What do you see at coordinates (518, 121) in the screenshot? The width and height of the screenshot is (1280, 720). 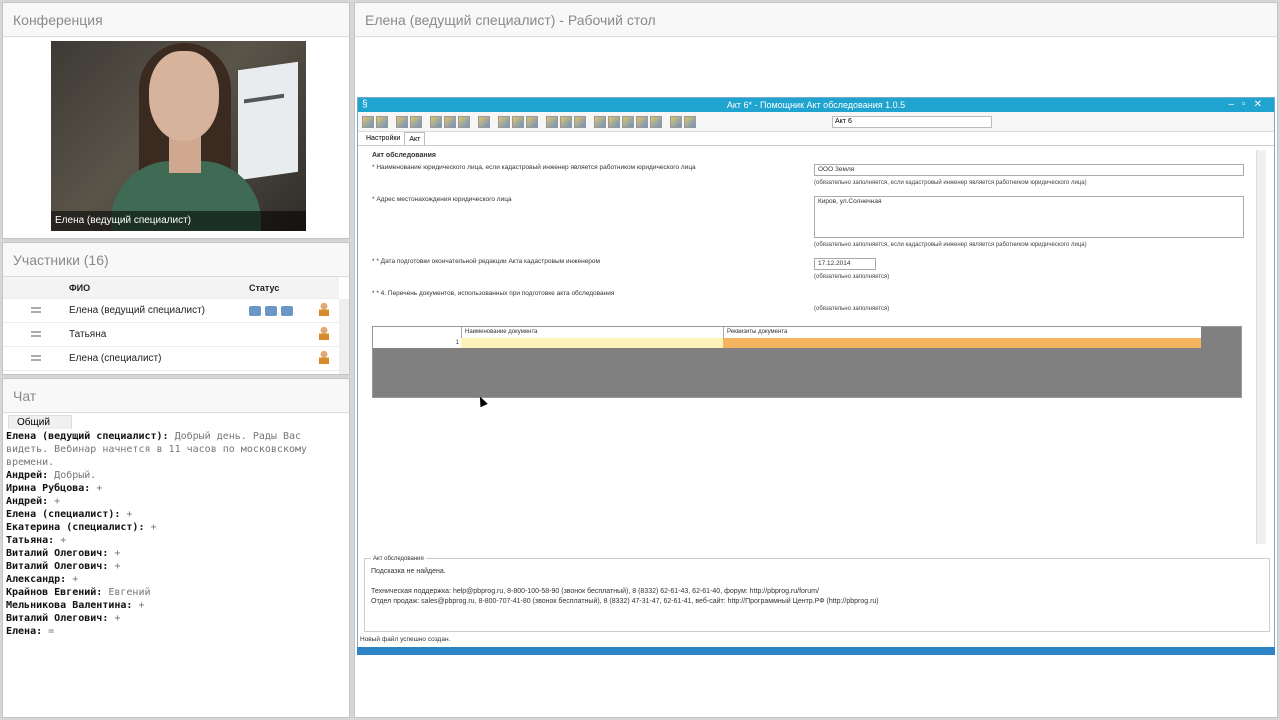 I see `paste-icon` at bounding box center [518, 121].